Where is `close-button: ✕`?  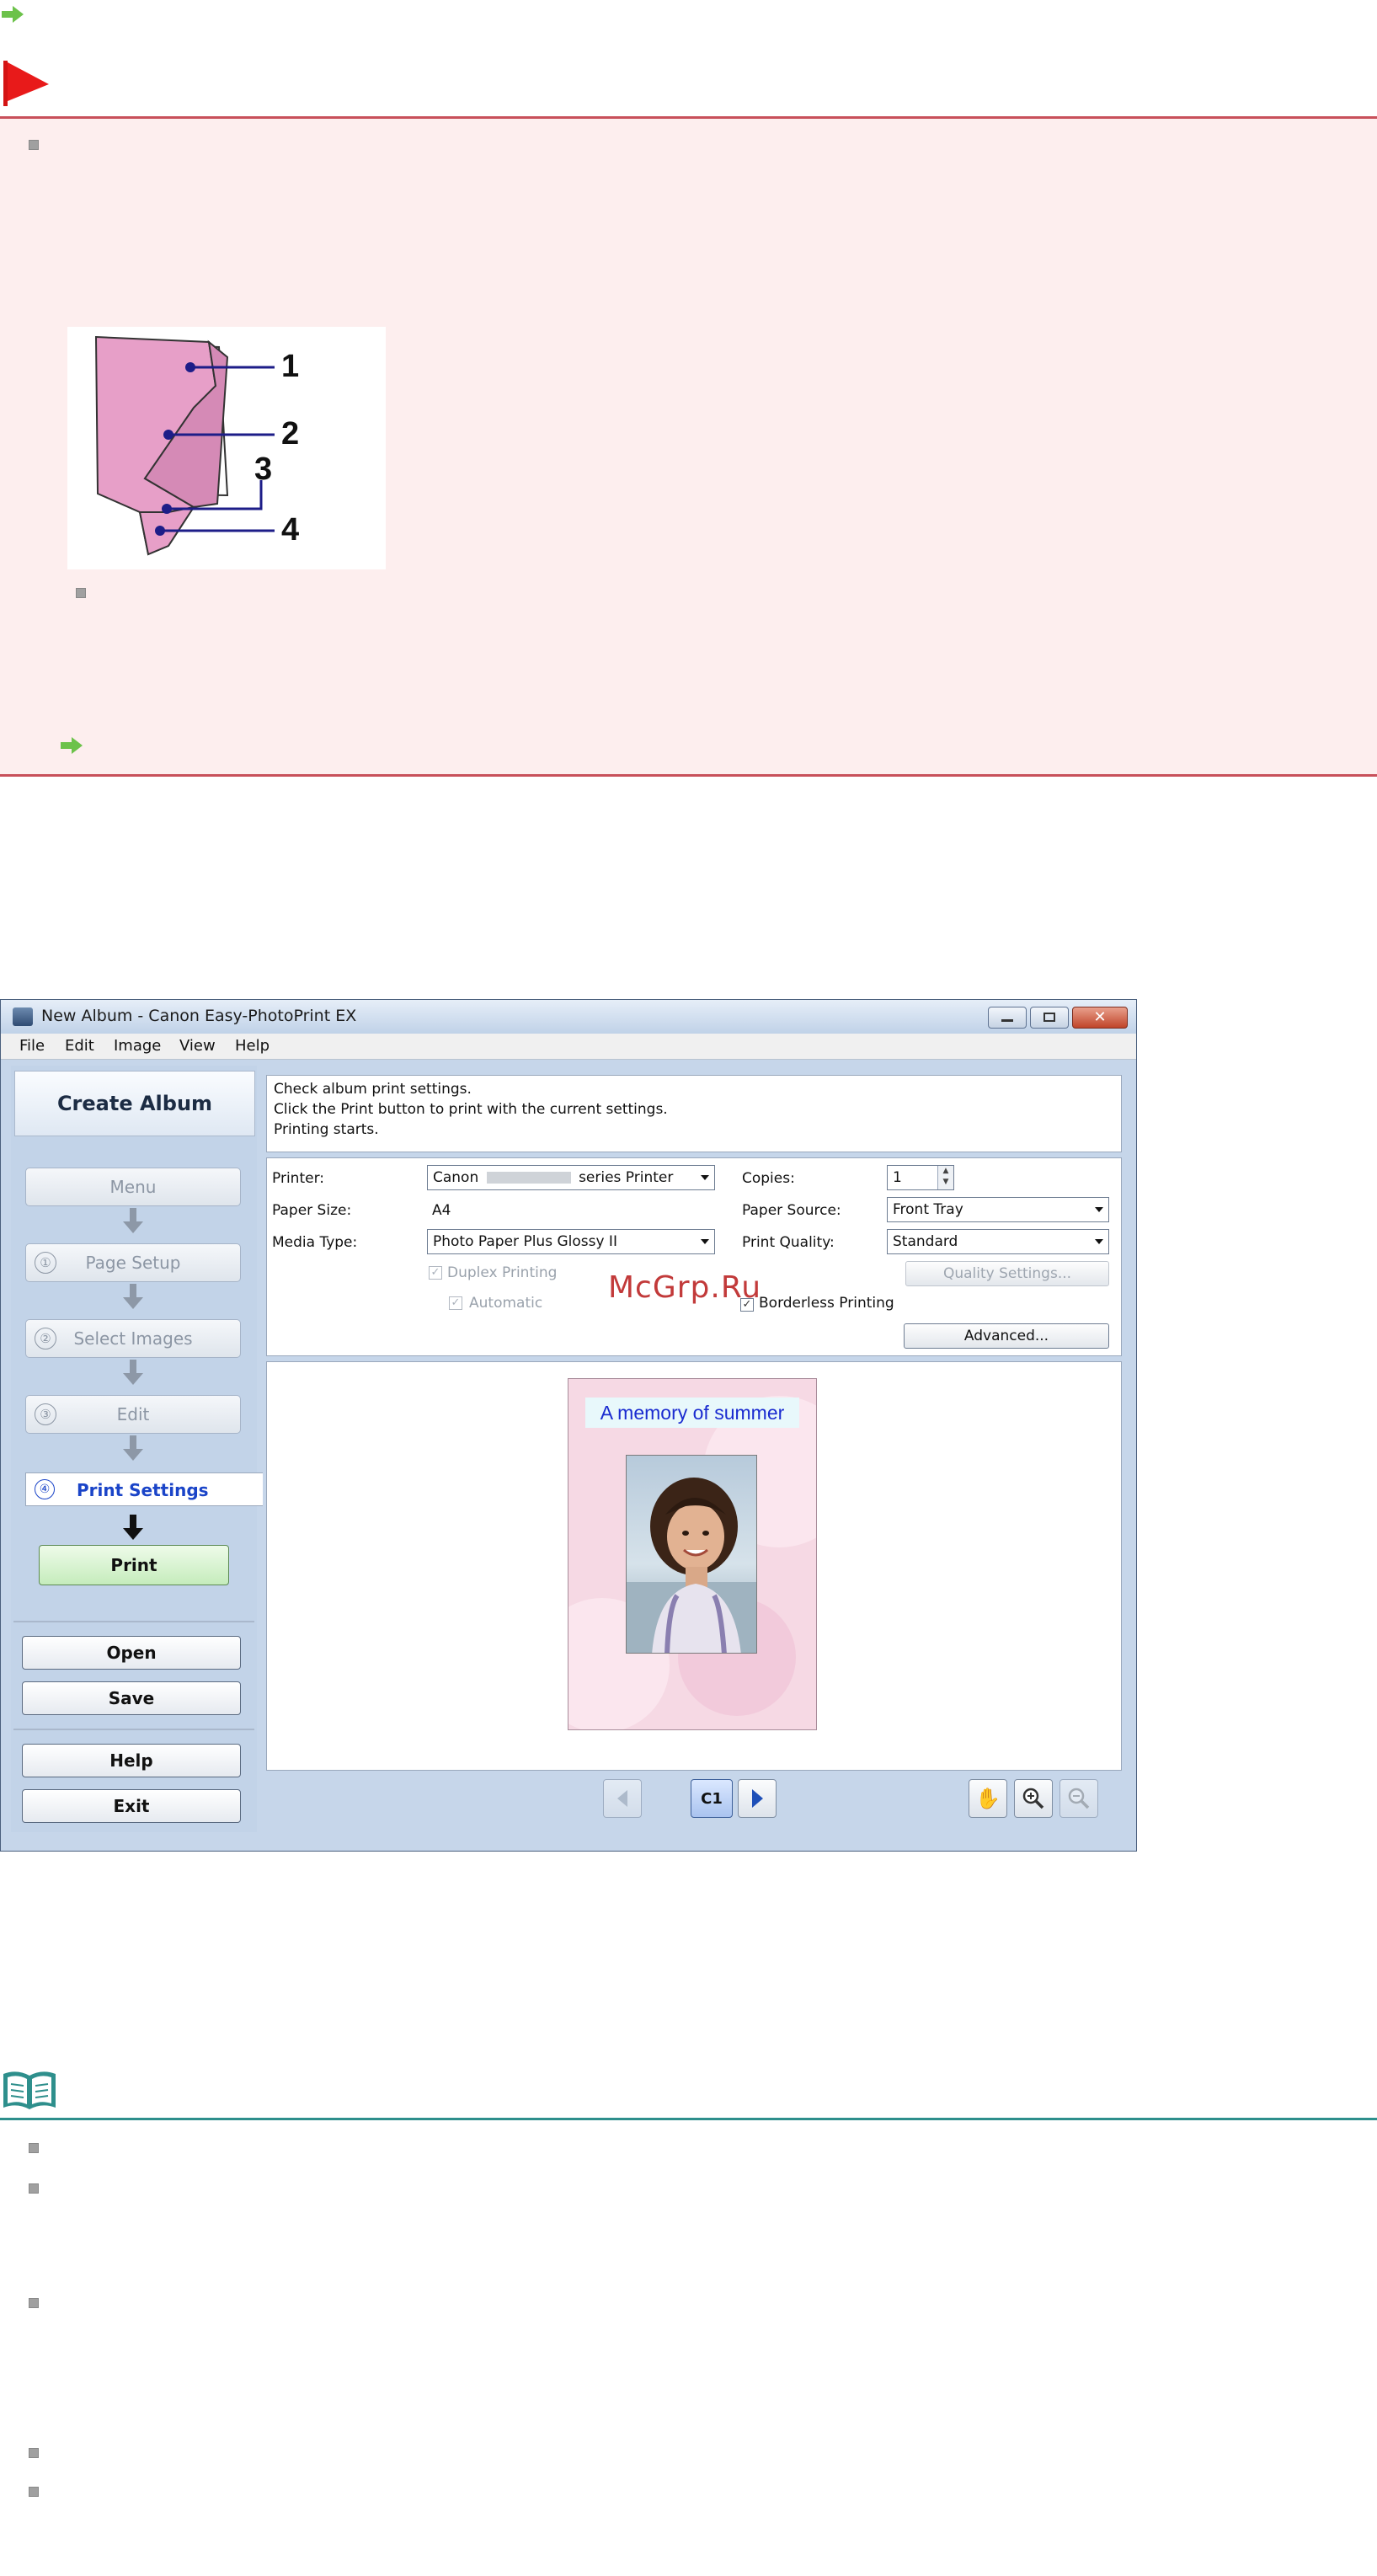 close-button: ✕ is located at coordinates (1100, 1018).